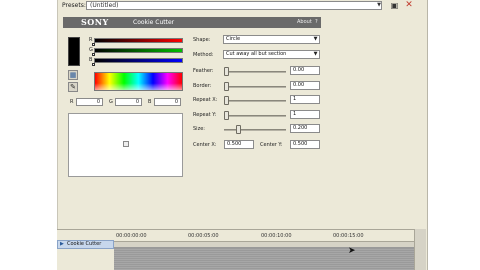 The width and height of the screenshot is (480, 270). What do you see at coordinates (454, 135) in the screenshot?
I see `right-gutter` at bounding box center [454, 135].